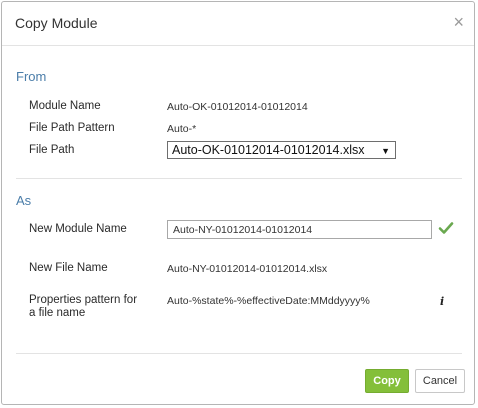 Image resolution: width=478 pixels, height=408 pixels. Describe the element at coordinates (446, 228) in the screenshot. I see `check-icon` at that location.